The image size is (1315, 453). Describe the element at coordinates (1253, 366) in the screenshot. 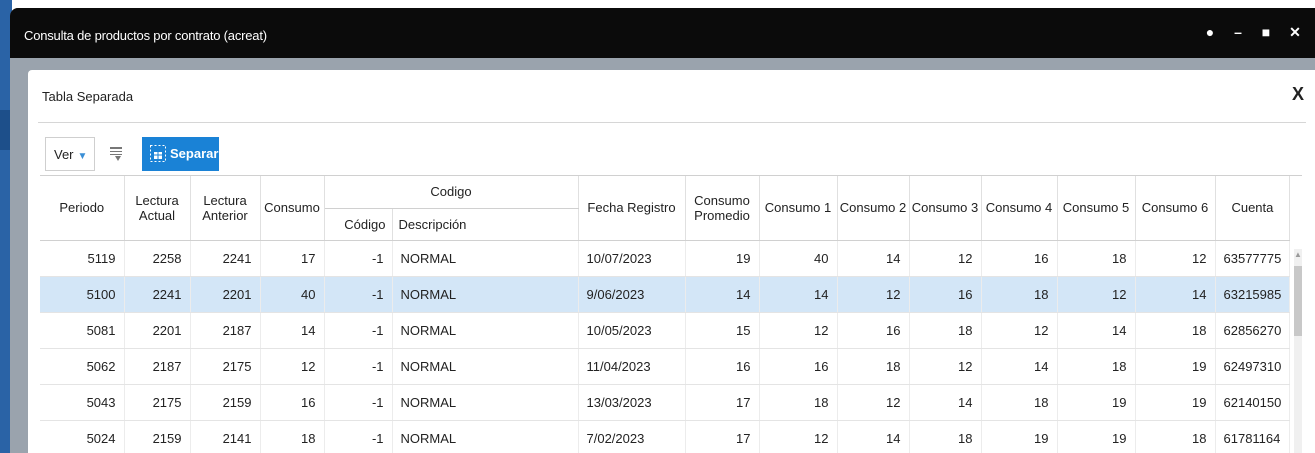

I see `cell-cuenta: 62497310` at that location.